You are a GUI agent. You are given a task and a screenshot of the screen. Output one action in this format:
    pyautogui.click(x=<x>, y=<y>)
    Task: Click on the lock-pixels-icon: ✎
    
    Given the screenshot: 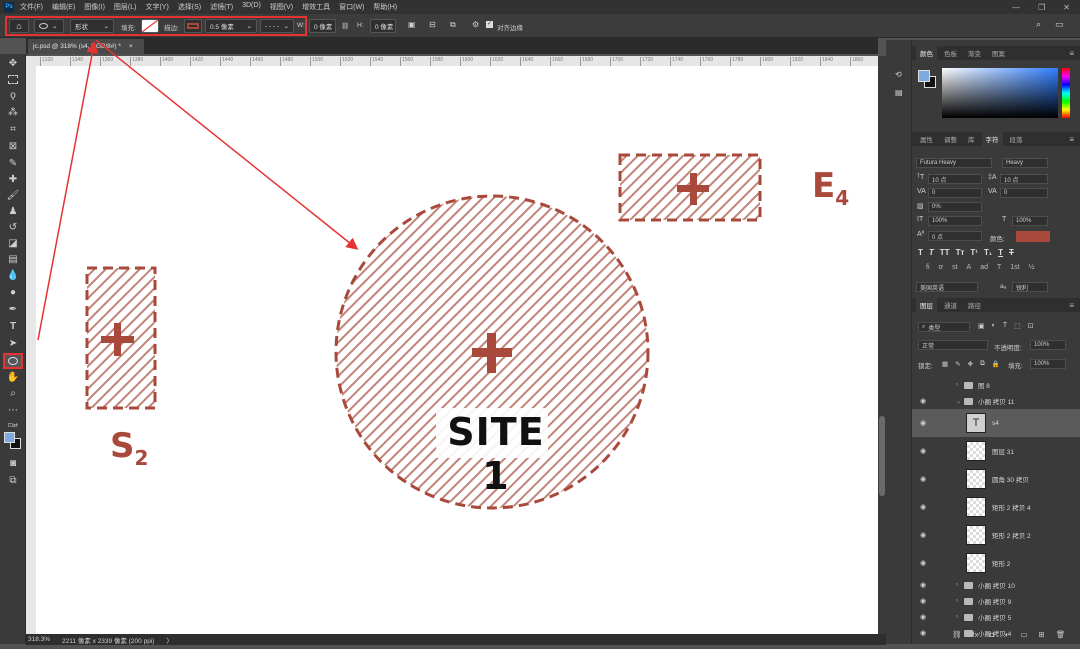 What is the action you would take?
    pyautogui.click(x=957, y=364)
    